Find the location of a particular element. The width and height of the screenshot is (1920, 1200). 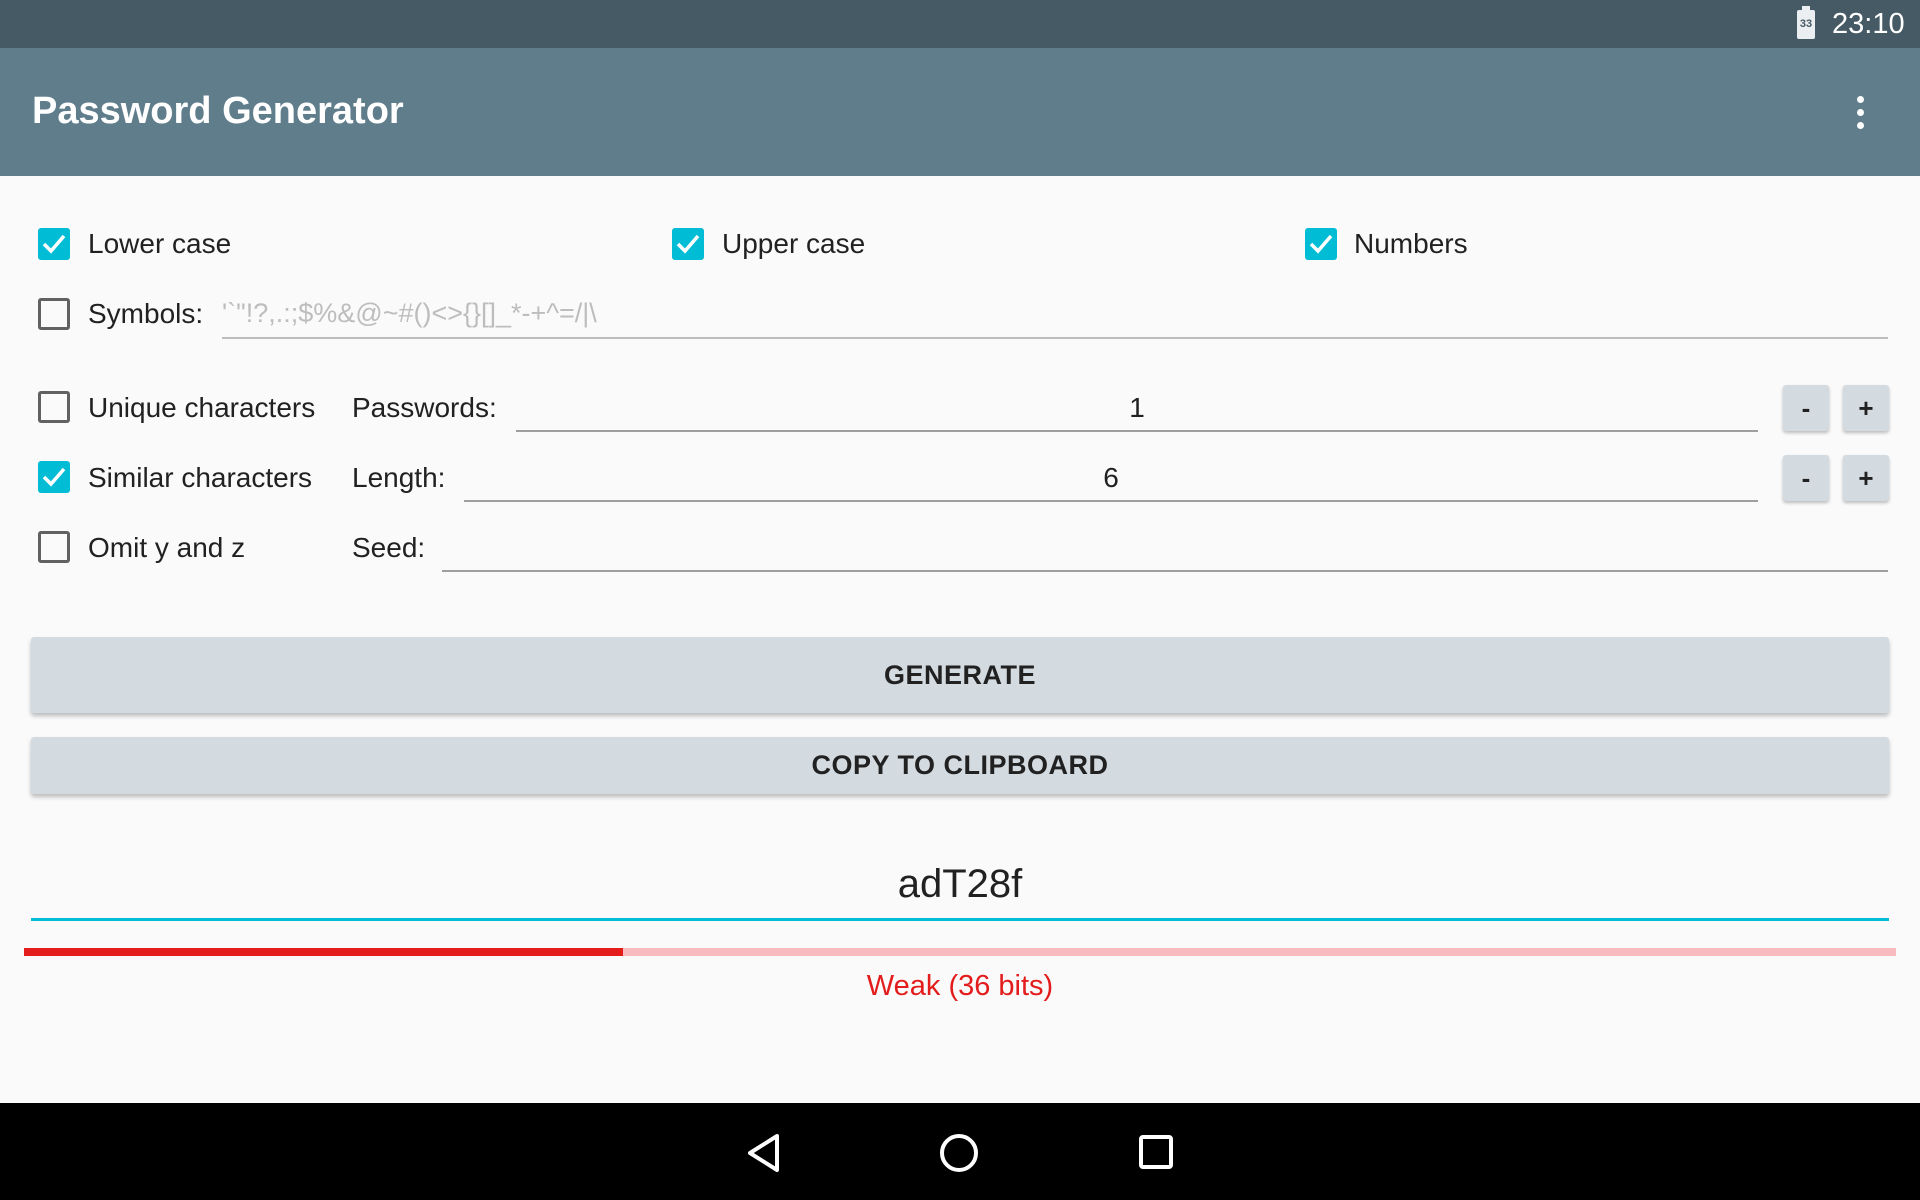

numbers-checkbox is located at coordinates (1321, 244).